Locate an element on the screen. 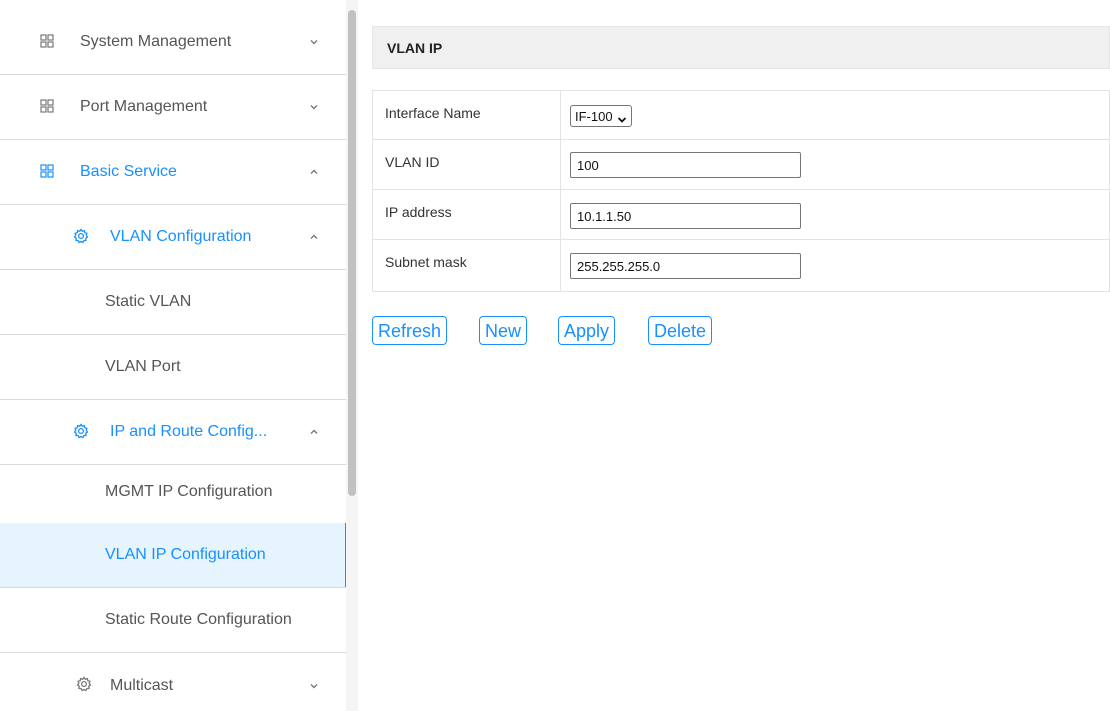 The image size is (1110, 711). sidebar-item-vlan-ip-configuration: VLAN IP Configuration is located at coordinates (174, 555).